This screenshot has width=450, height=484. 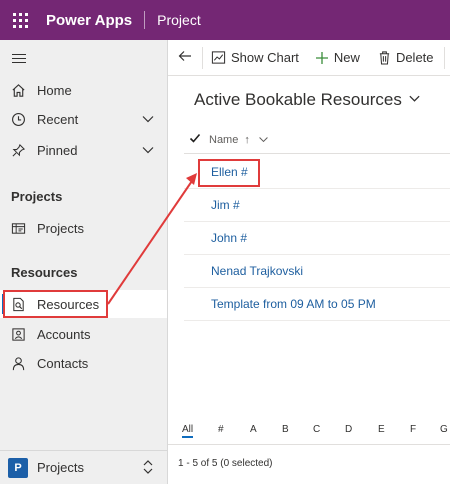 I want to click on section-header-projects: Projects, so click(x=37, y=196).